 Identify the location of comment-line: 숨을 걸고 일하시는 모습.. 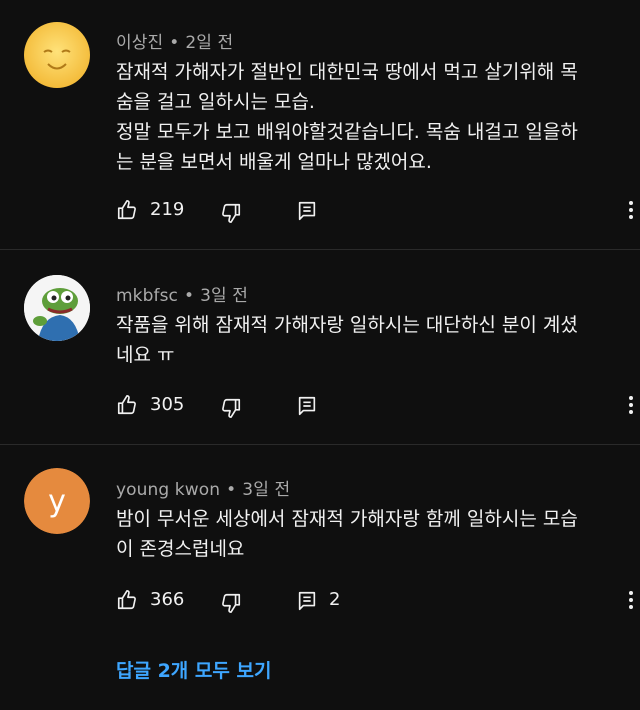
(215, 102).